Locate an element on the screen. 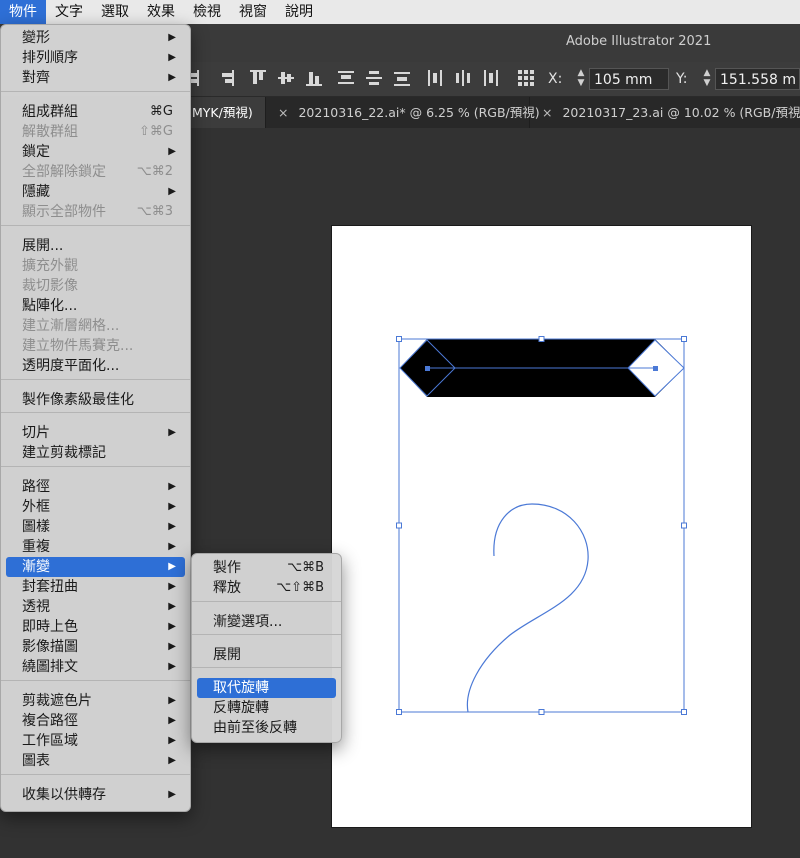 This screenshot has width=800, height=858. menu-item-label: 釋放 is located at coordinates (227, 588).